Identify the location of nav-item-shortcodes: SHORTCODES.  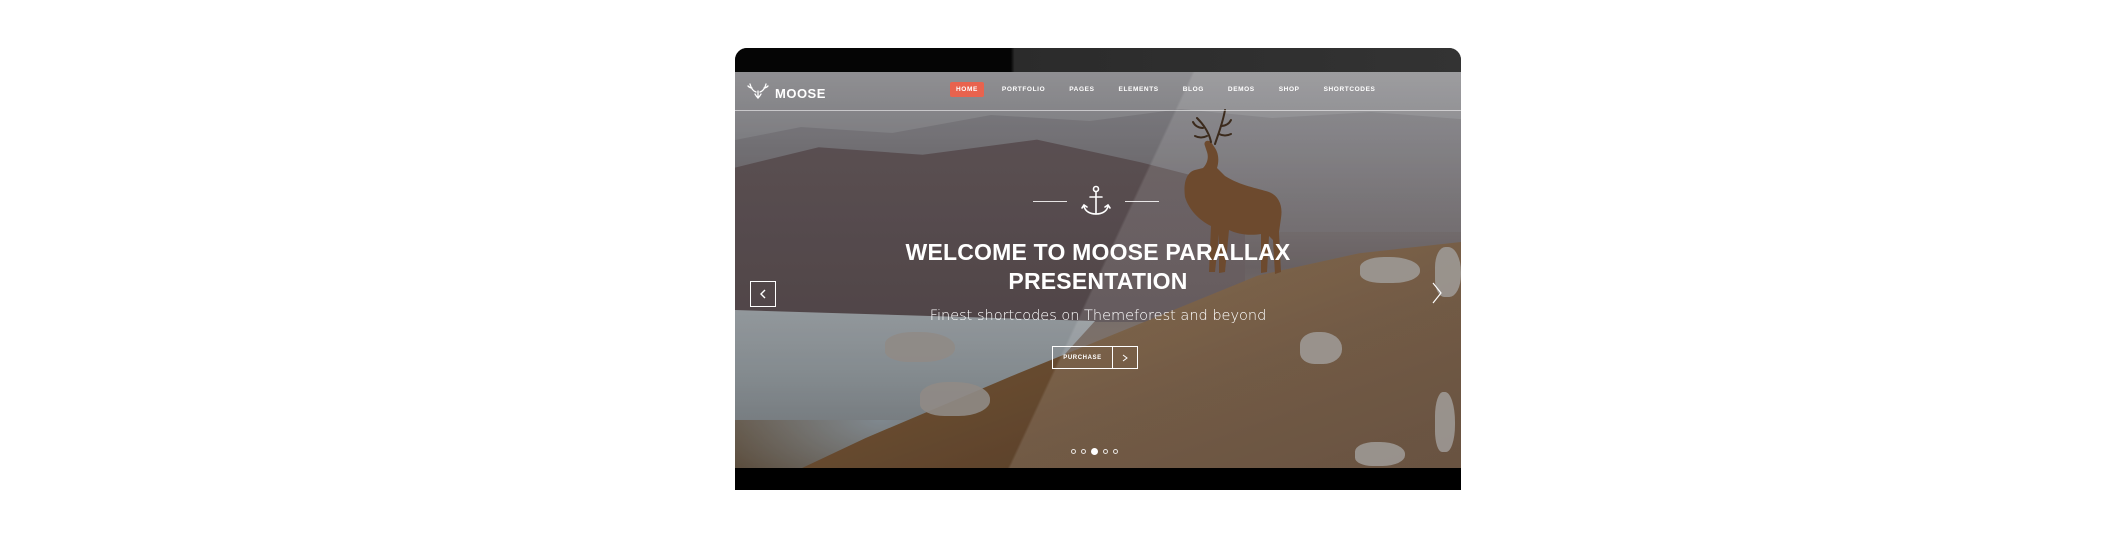
(1350, 89).